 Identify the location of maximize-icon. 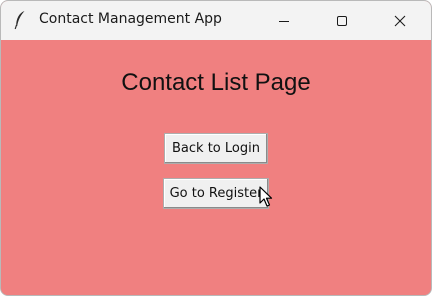
(342, 20).